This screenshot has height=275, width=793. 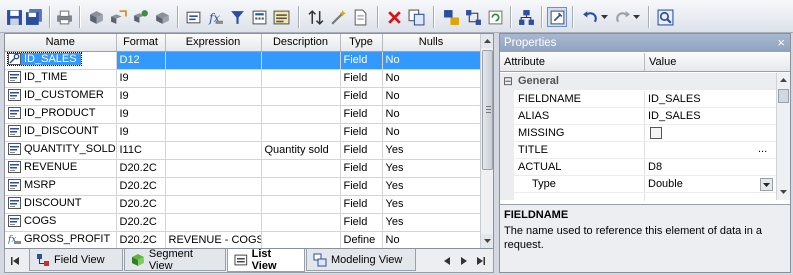 I want to click on cell-name: ID_PRODUCT, so click(x=61, y=114).